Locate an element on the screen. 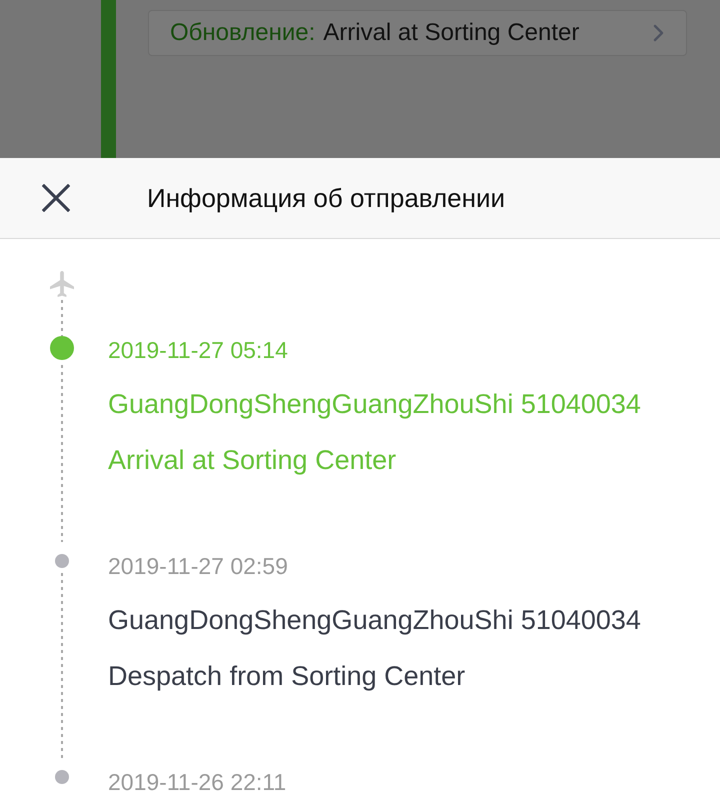  event-time: 2019-11-27 05:14 is located at coordinates (198, 350).